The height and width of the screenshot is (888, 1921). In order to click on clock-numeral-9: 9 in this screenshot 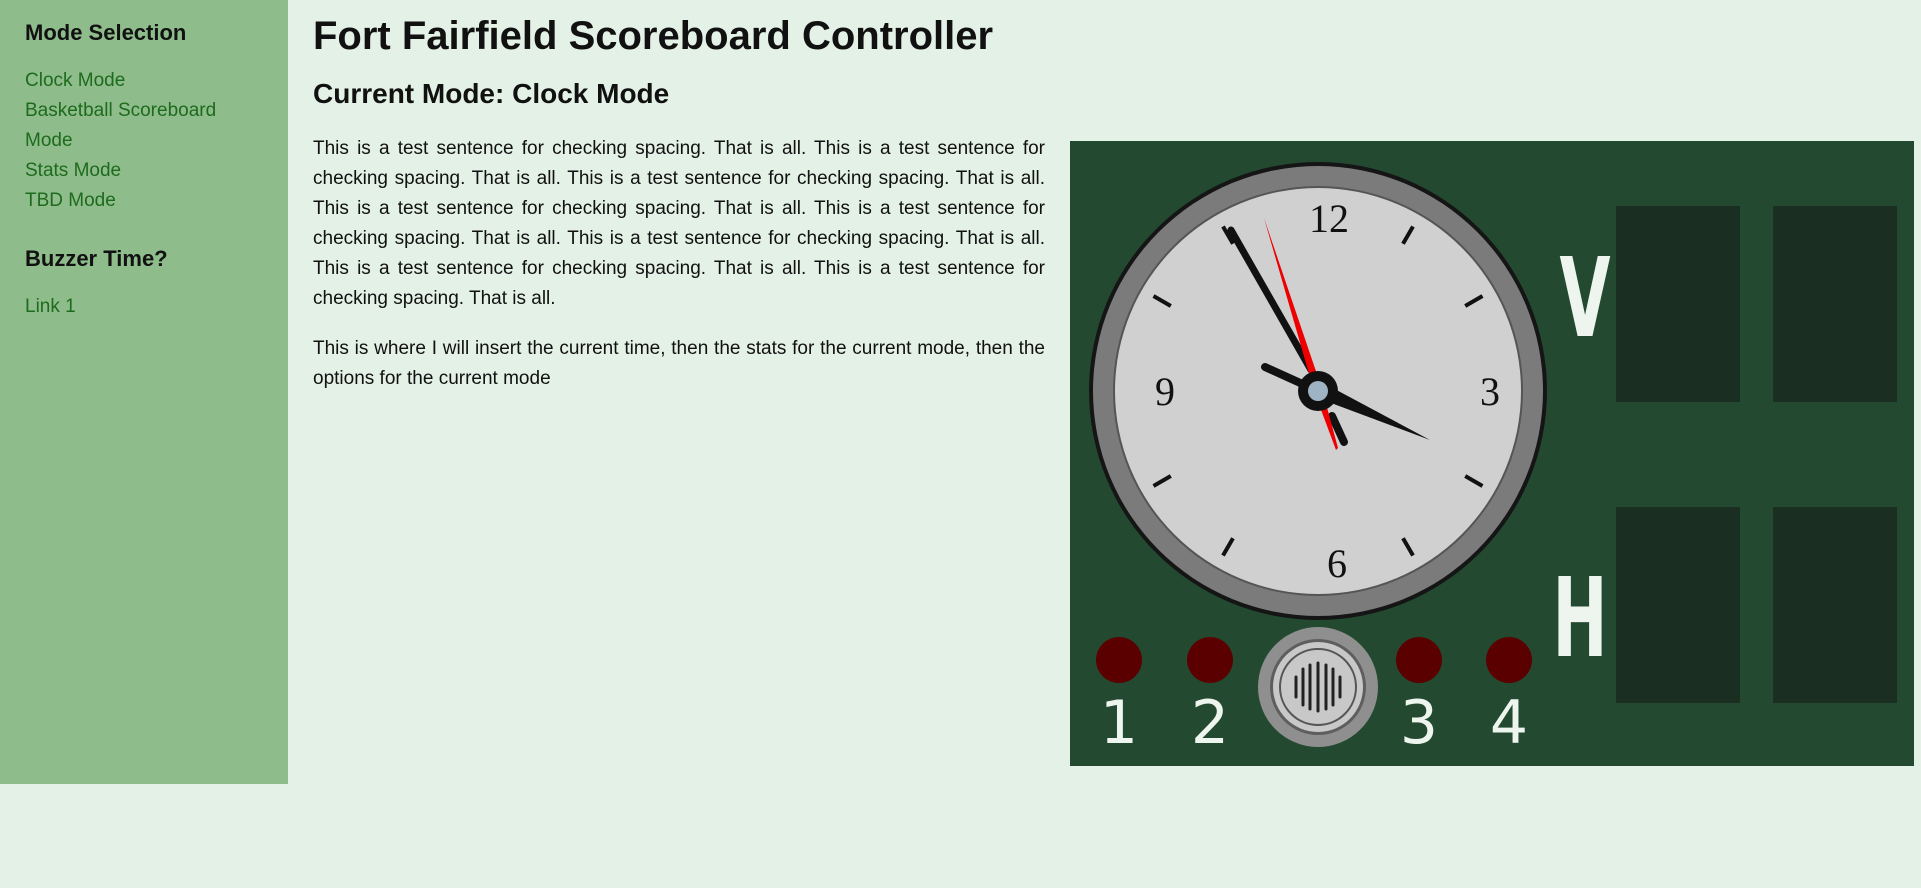, I will do `click(1165, 391)`.